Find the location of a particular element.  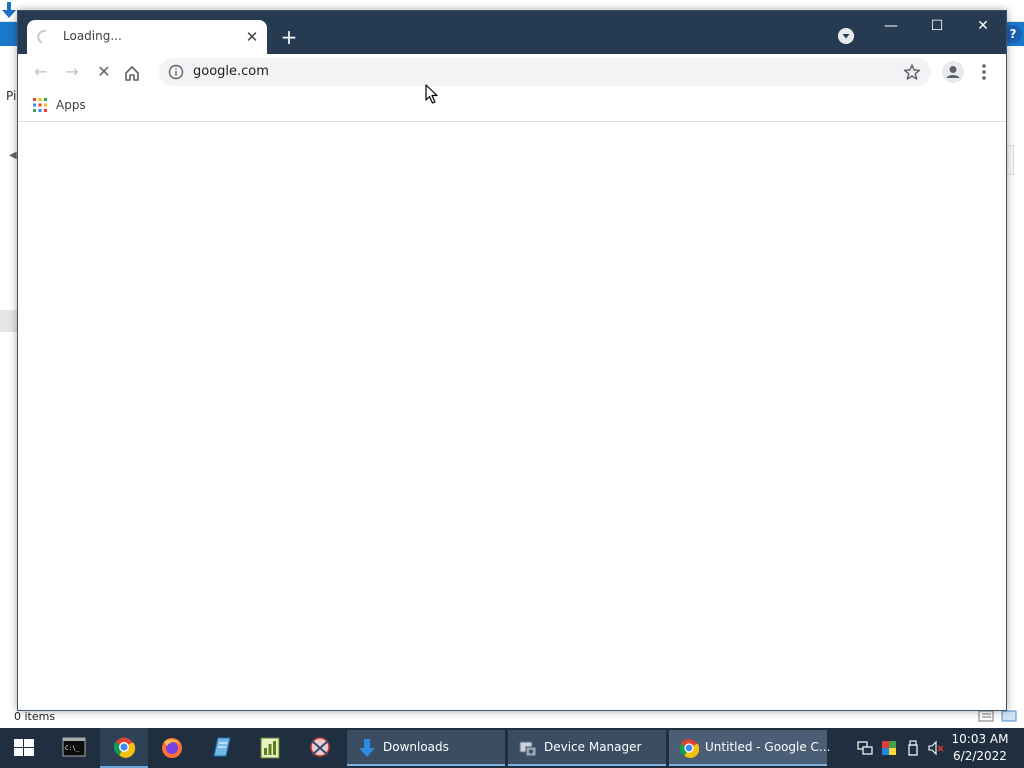

clock-time: 10:03 AM is located at coordinates (980, 739).